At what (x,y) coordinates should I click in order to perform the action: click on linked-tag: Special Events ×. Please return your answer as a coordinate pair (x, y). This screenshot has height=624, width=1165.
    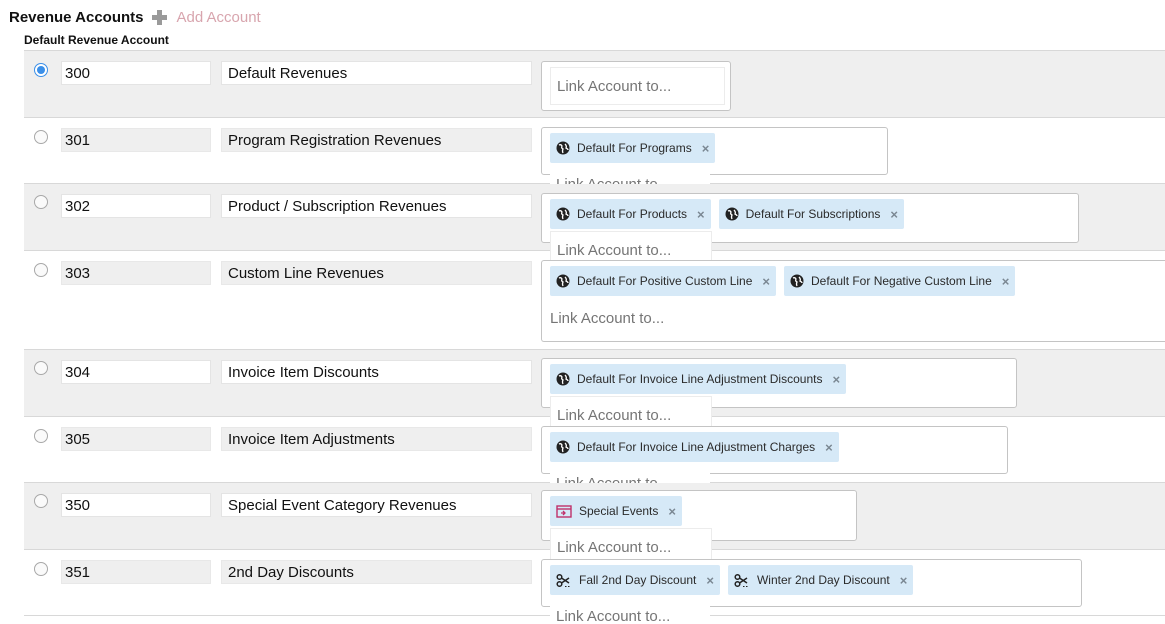
    Looking at the image, I should click on (616, 511).